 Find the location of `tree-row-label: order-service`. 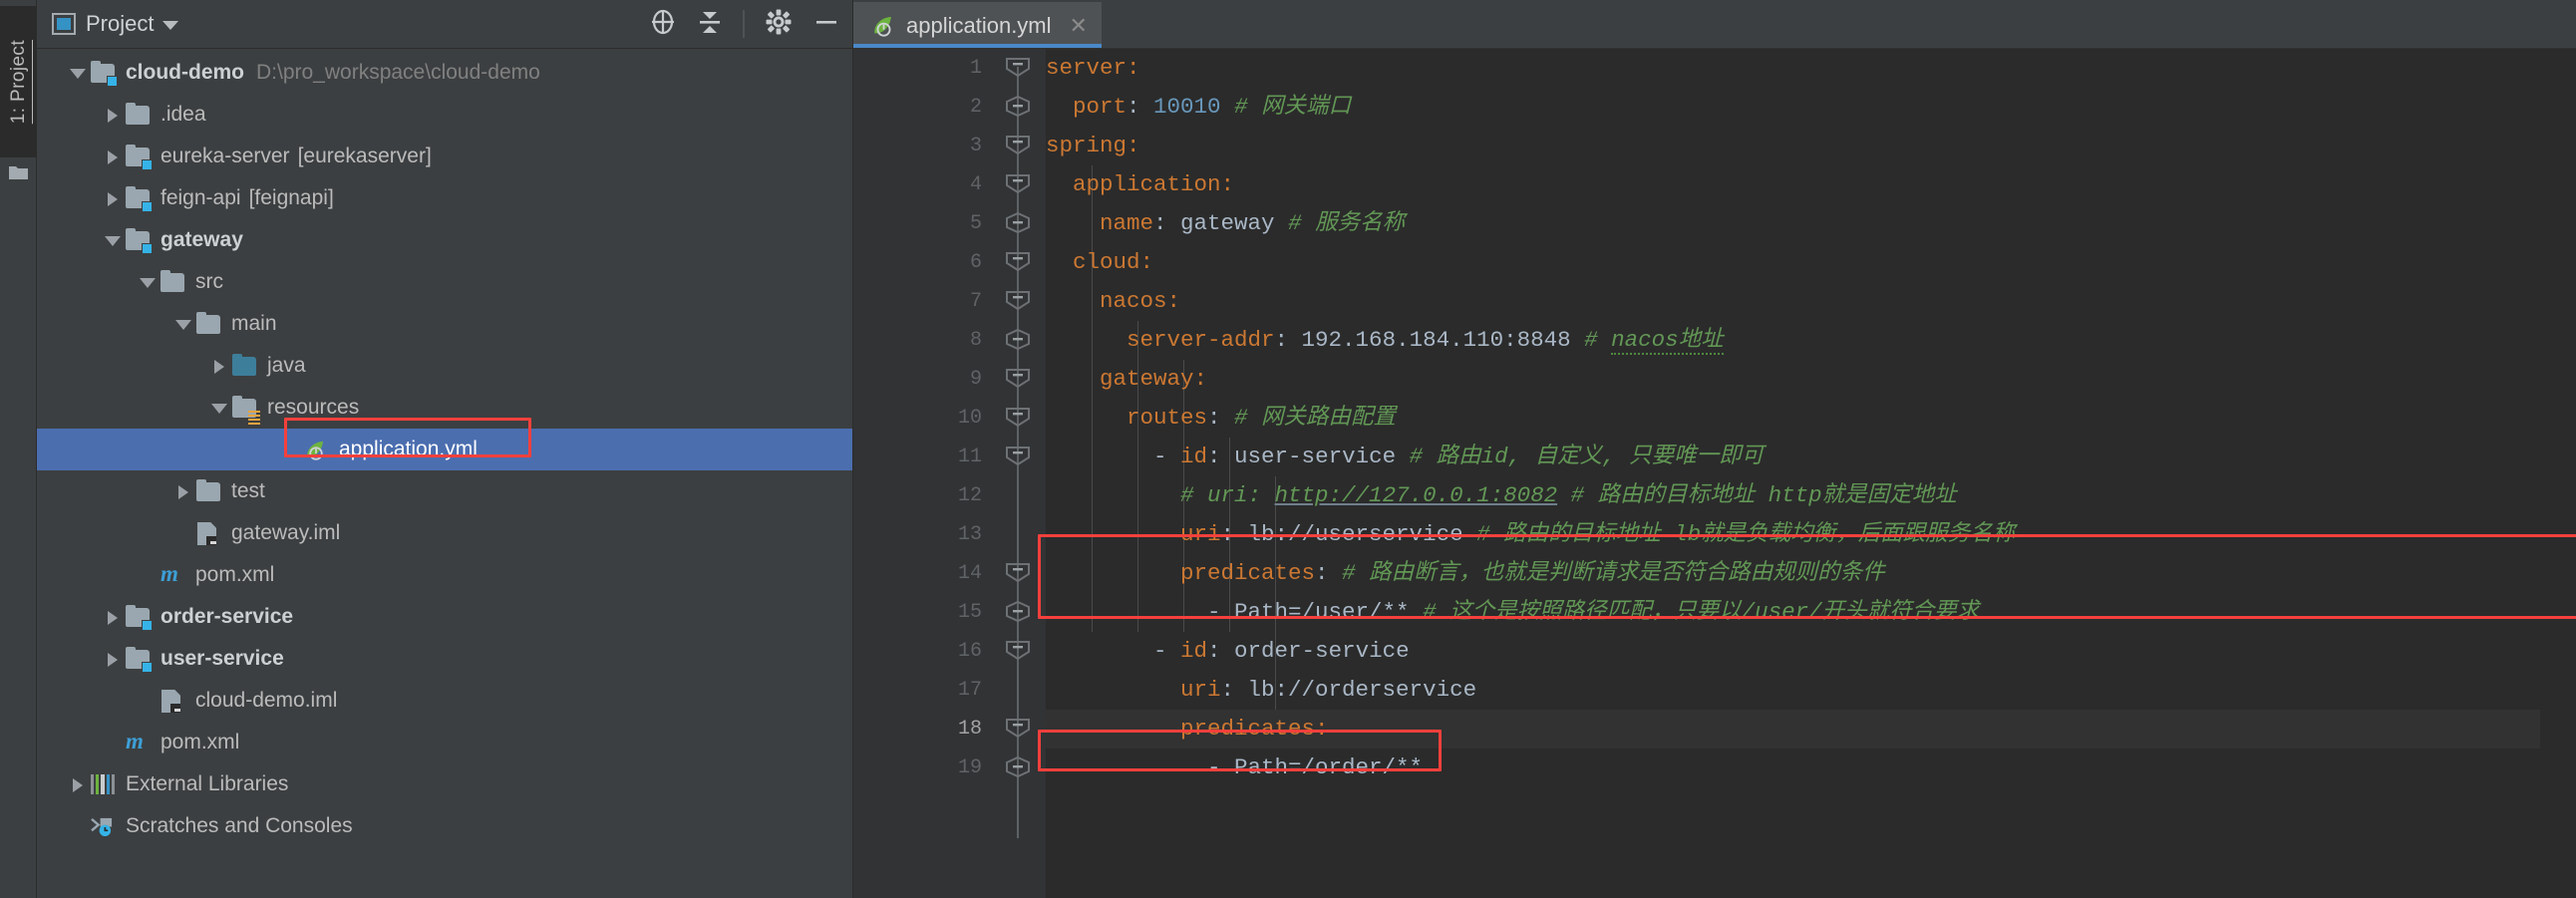

tree-row-label: order-service is located at coordinates (227, 616).